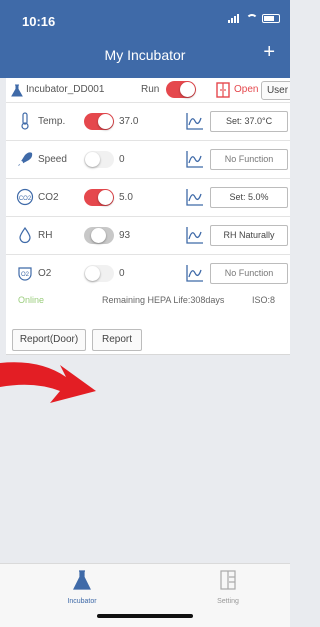 The image size is (320, 627). Describe the element at coordinates (25, 159) in the screenshot. I see `fan-icon` at that location.